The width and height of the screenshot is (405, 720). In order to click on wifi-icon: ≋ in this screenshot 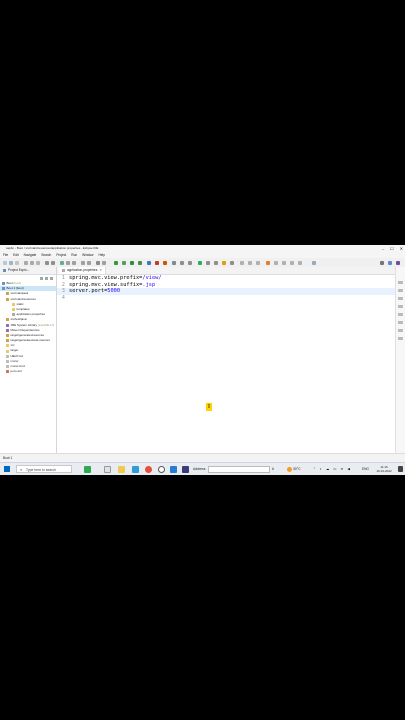, I will do `click(342, 469)`.